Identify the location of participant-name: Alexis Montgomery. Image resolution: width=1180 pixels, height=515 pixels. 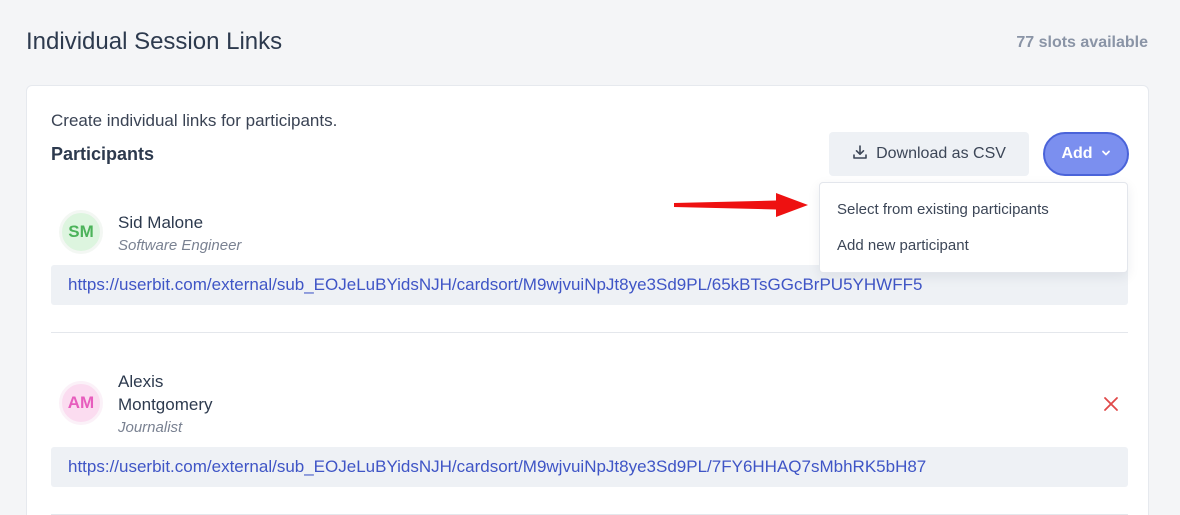
(165, 393).